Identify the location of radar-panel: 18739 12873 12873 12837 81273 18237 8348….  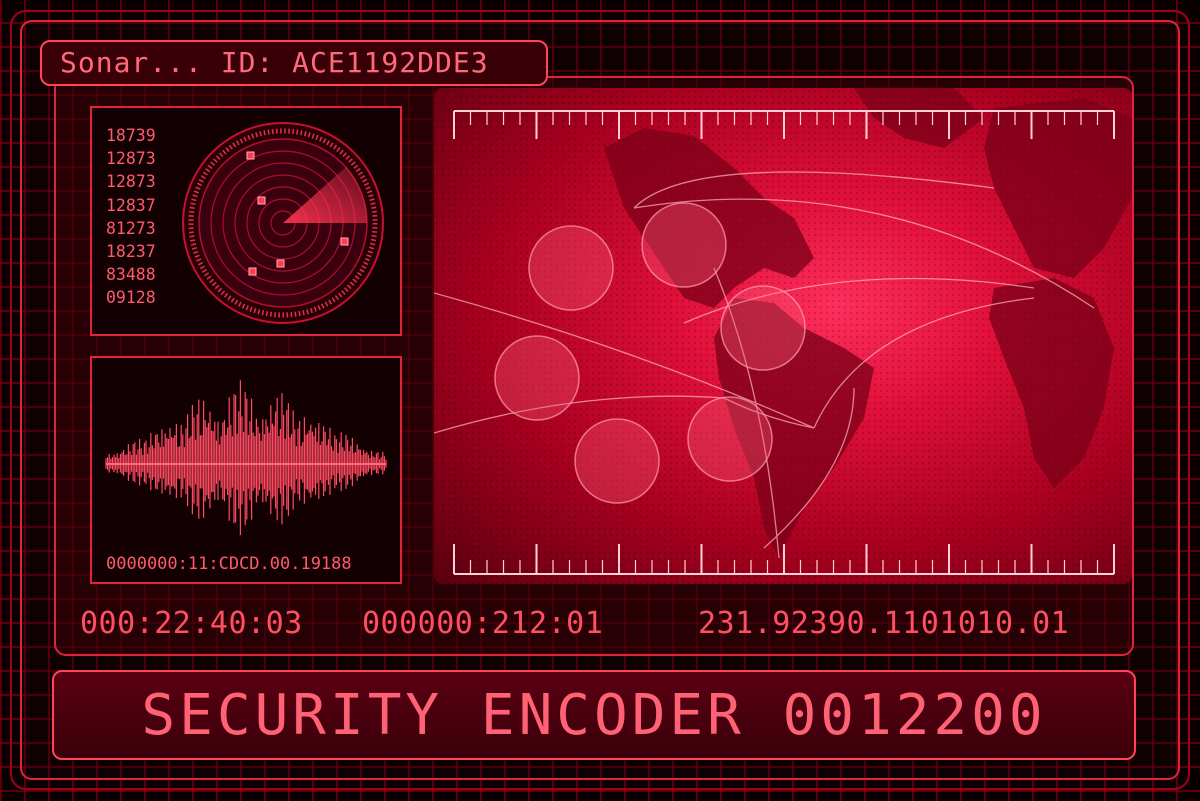
(246, 221).